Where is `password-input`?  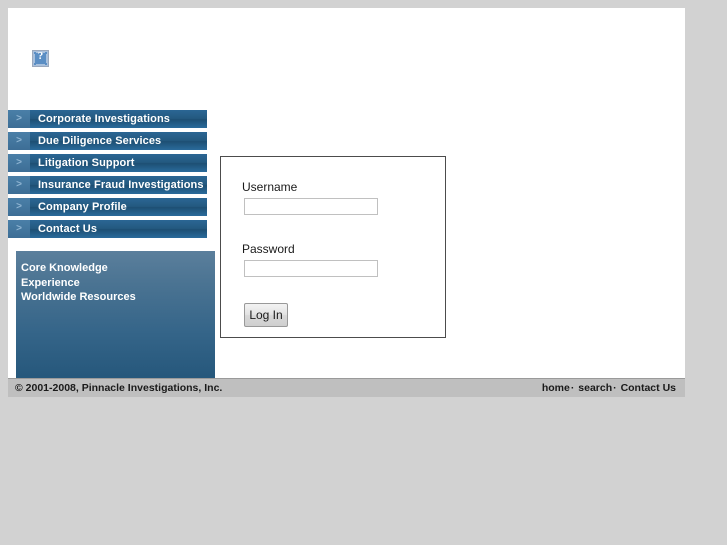
password-input is located at coordinates (311, 268).